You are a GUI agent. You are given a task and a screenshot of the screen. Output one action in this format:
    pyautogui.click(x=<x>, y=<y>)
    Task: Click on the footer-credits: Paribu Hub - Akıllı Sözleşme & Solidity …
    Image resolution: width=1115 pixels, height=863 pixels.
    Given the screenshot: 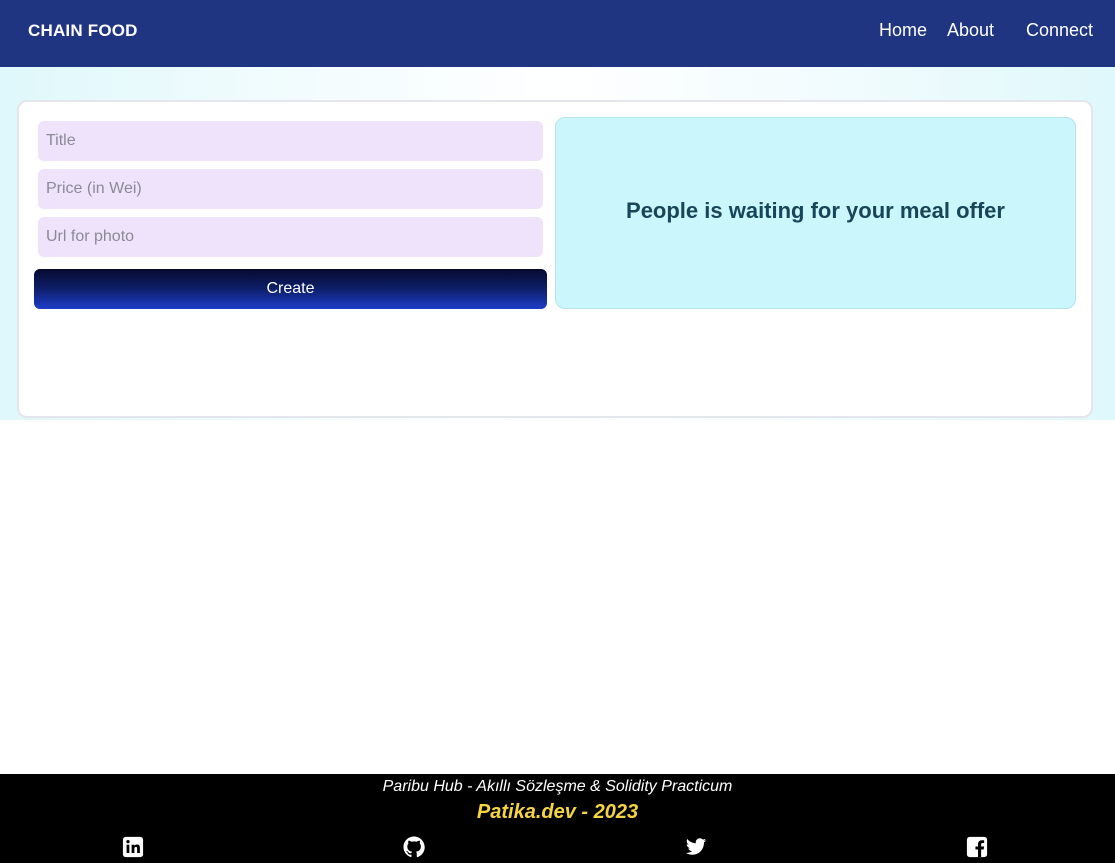 What is the action you would take?
    pyautogui.click(x=557, y=786)
    